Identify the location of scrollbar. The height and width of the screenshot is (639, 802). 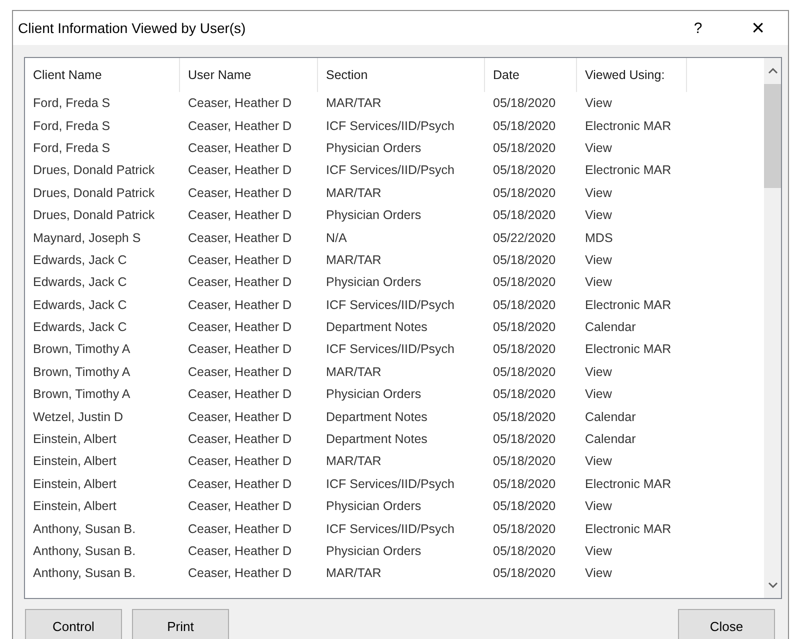
(772, 328).